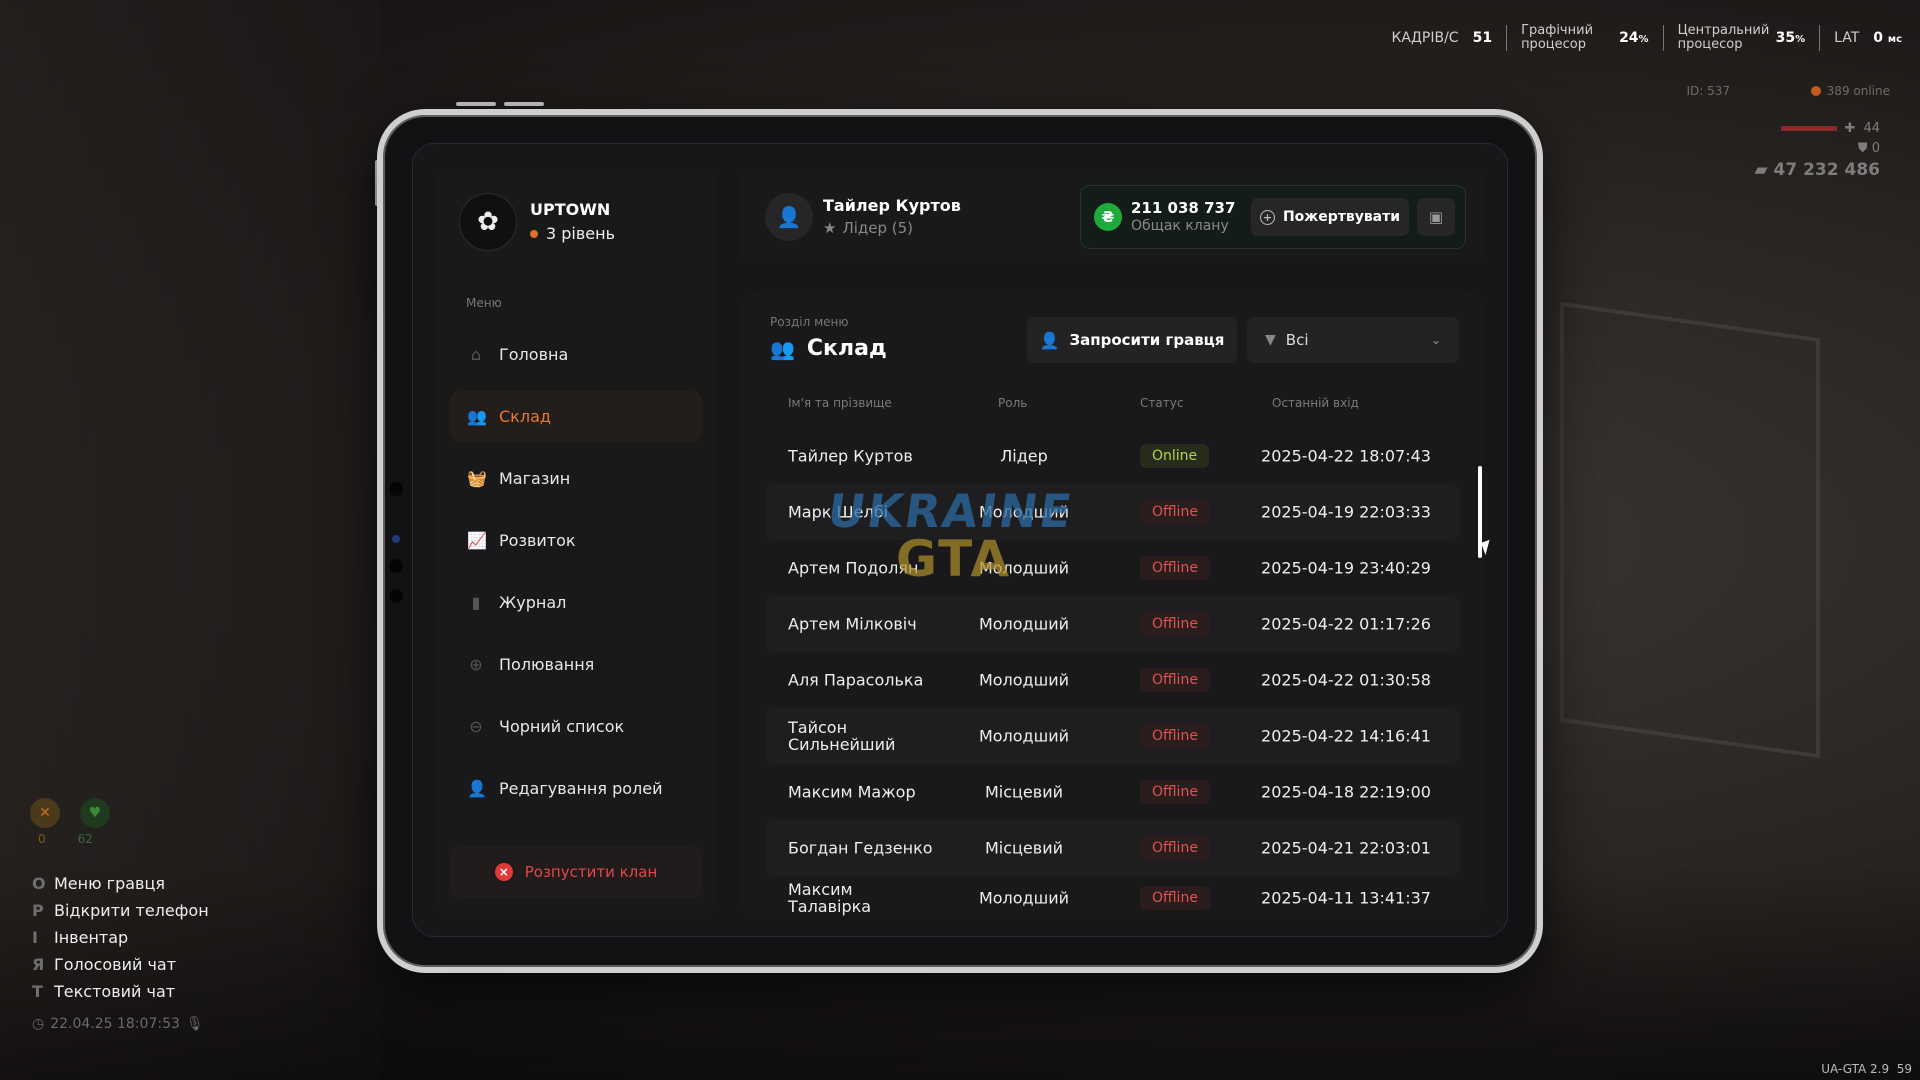 This screenshot has width=1920, height=1080. What do you see at coordinates (1346, 848) in the screenshot?
I see `member-last-login: 2025-04-21 22:03:01` at bounding box center [1346, 848].